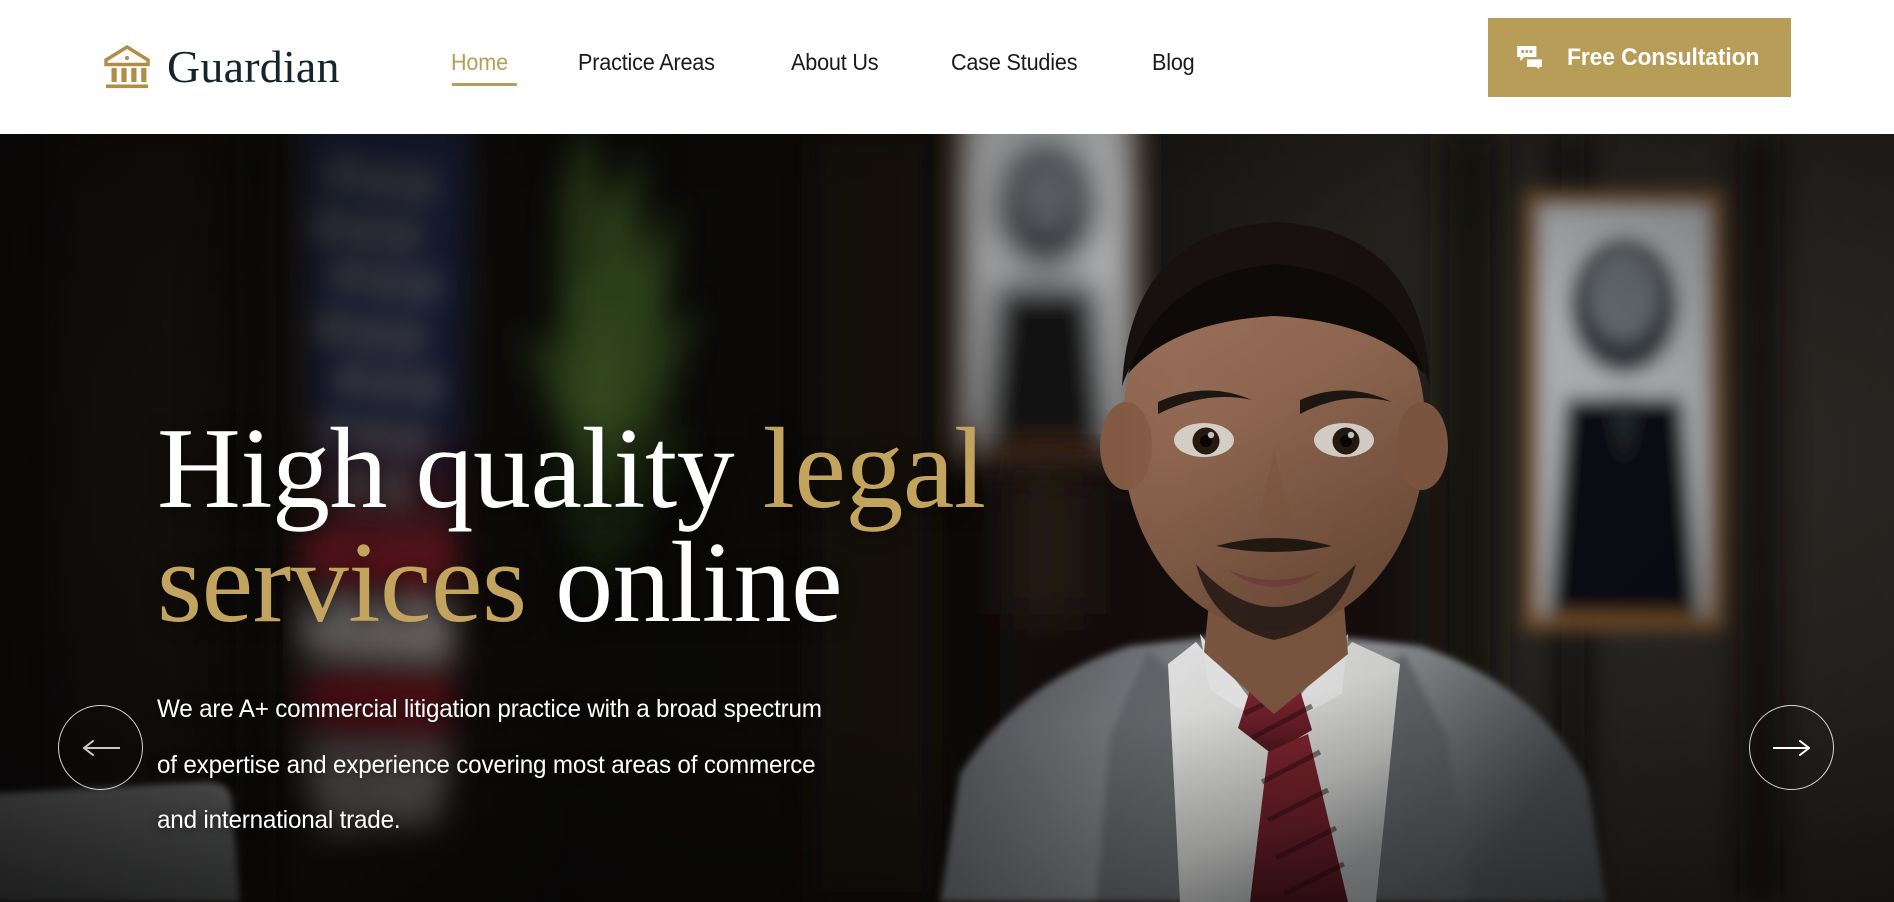 This screenshot has width=1894, height=902. I want to click on slider-prev-button, so click(100, 747).